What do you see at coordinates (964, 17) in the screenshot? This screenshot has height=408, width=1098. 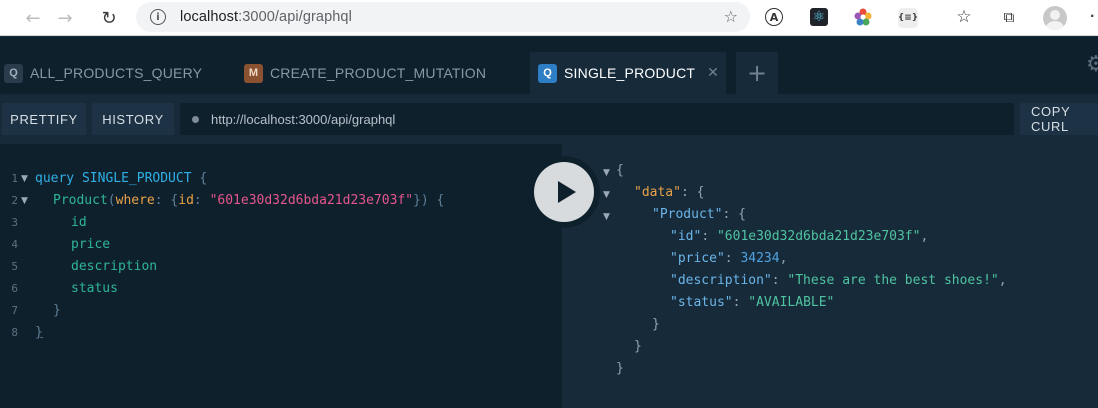 I see `favorites-icon: ☆` at bounding box center [964, 17].